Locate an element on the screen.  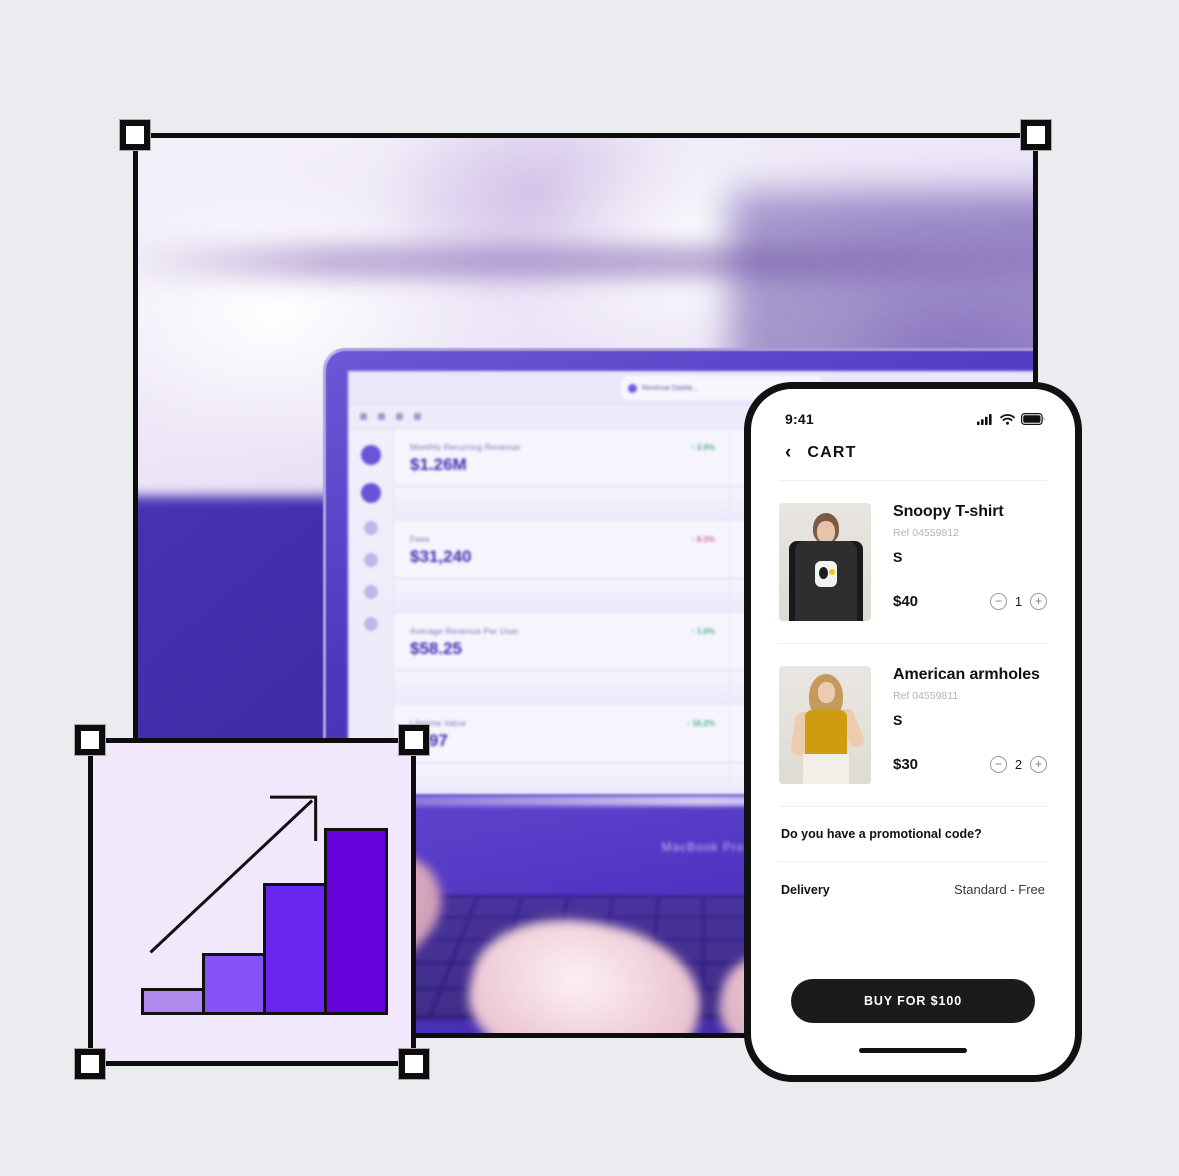
product-price: $40 is located at coordinates (906, 601).